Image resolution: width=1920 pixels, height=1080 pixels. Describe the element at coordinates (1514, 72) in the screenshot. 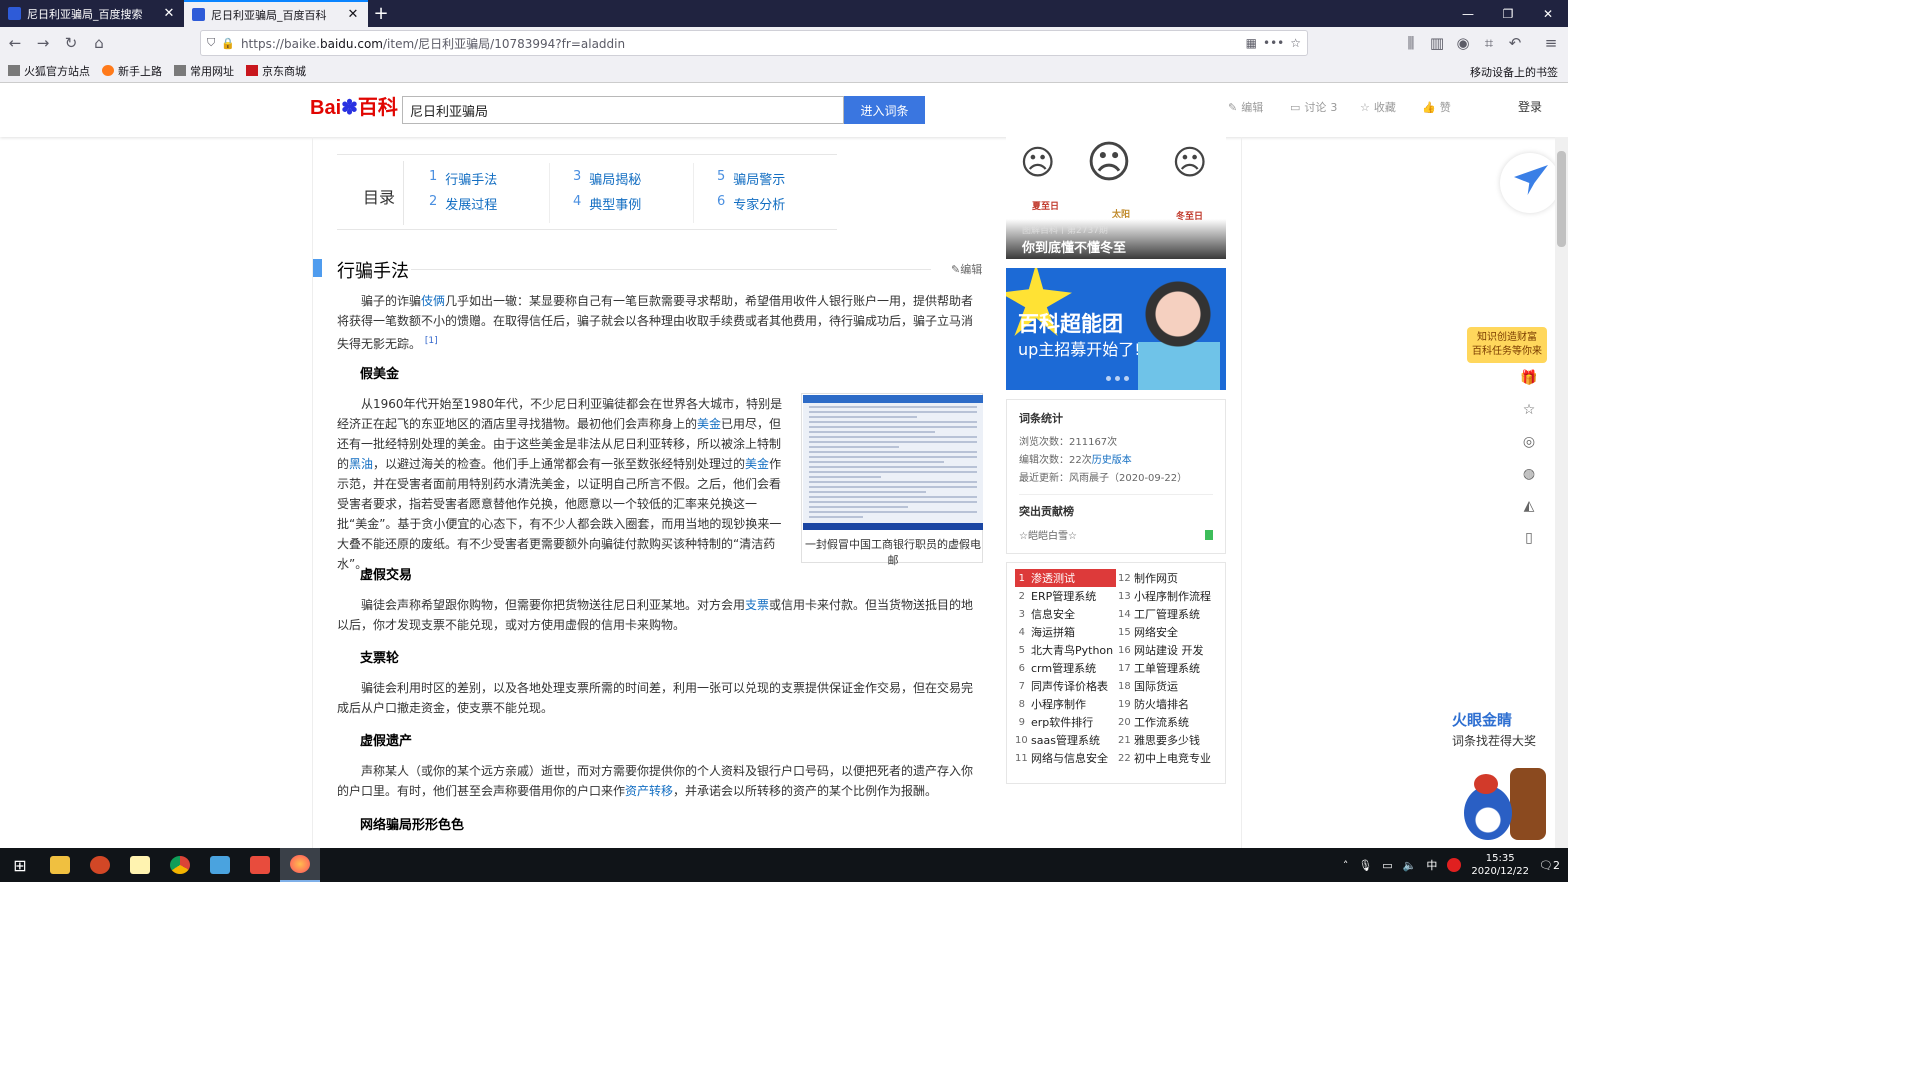

I see `mobile-bookmarks: 移动设备上的书签` at that location.